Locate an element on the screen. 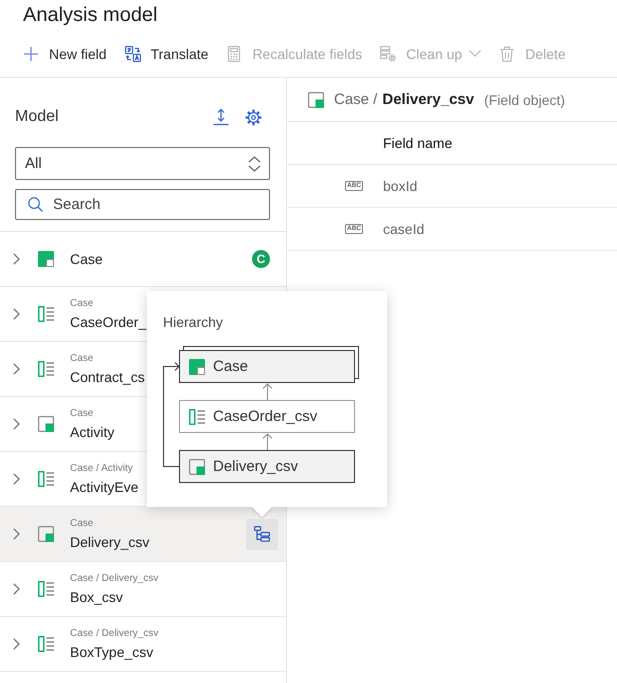 The height and width of the screenshot is (683, 617). item-name: Box_csv is located at coordinates (96, 597).